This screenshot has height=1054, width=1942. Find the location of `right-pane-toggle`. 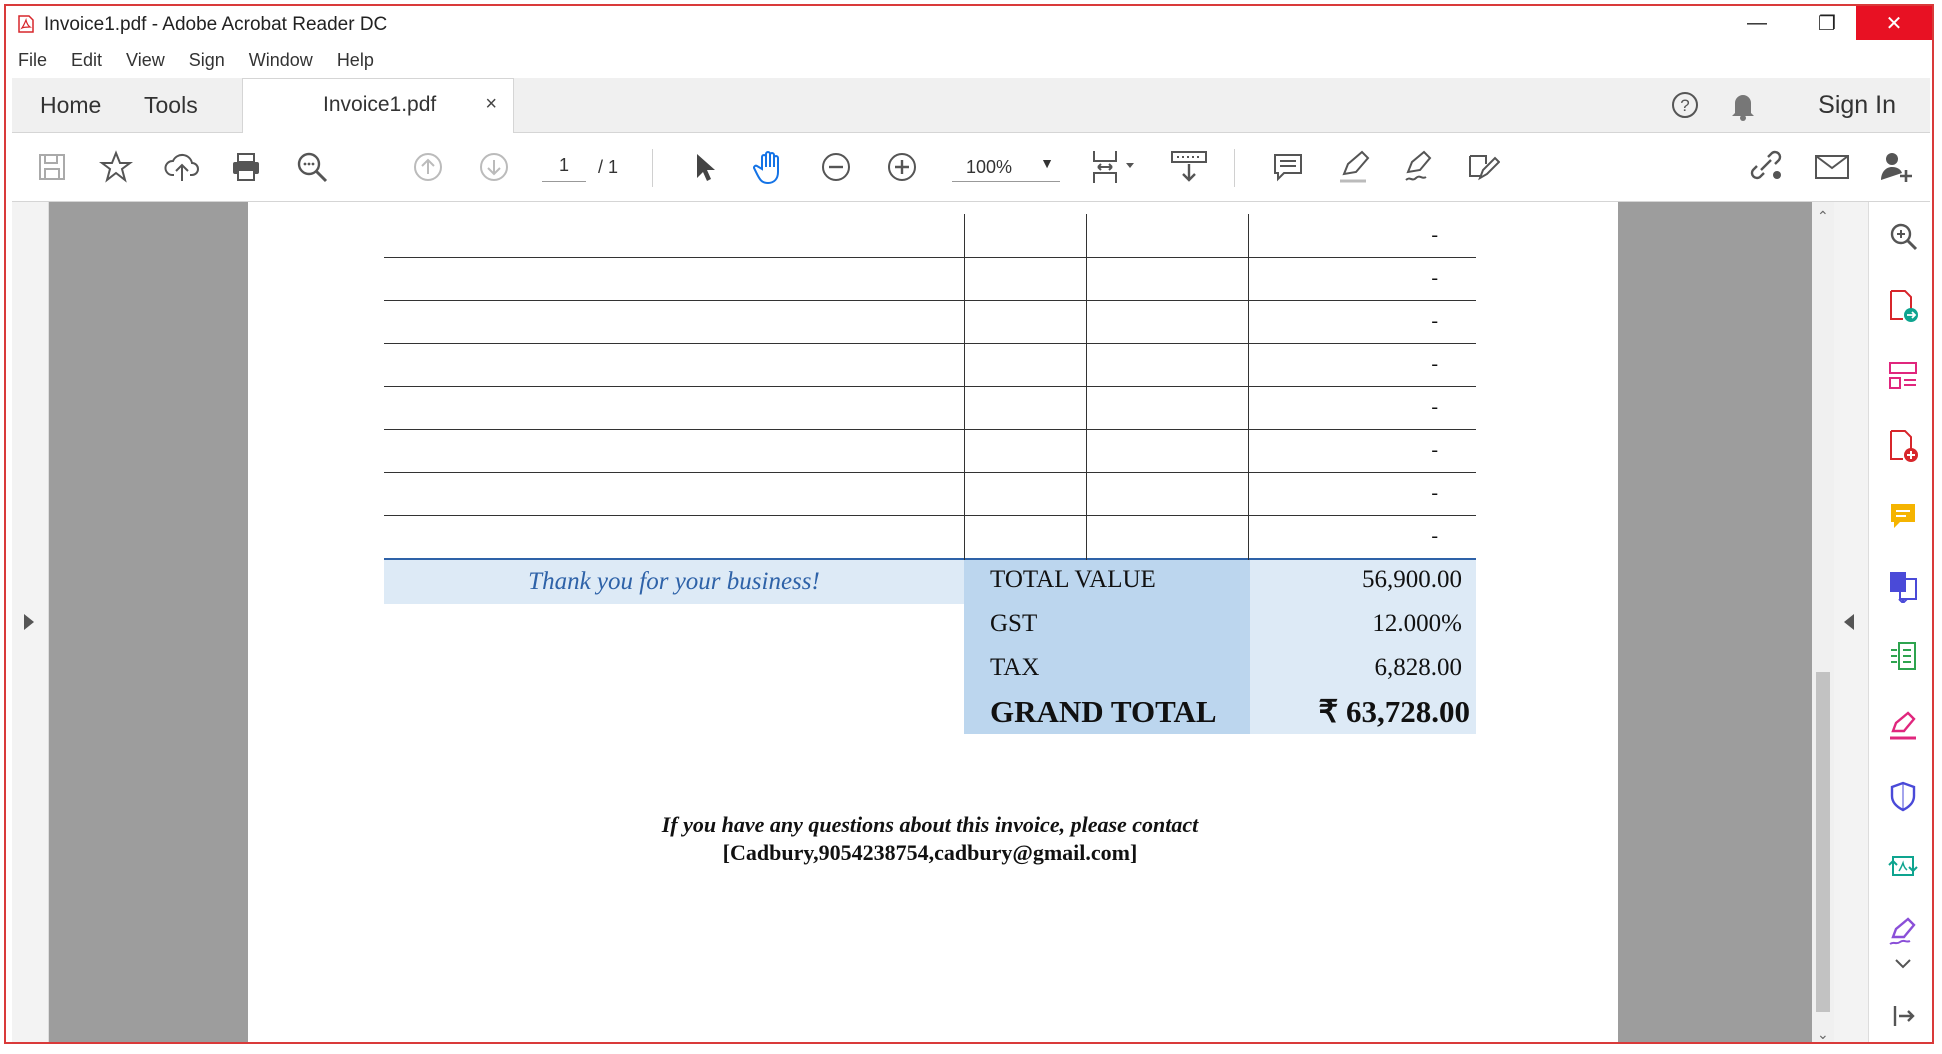

right-pane-toggle is located at coordinates (1851, 622).